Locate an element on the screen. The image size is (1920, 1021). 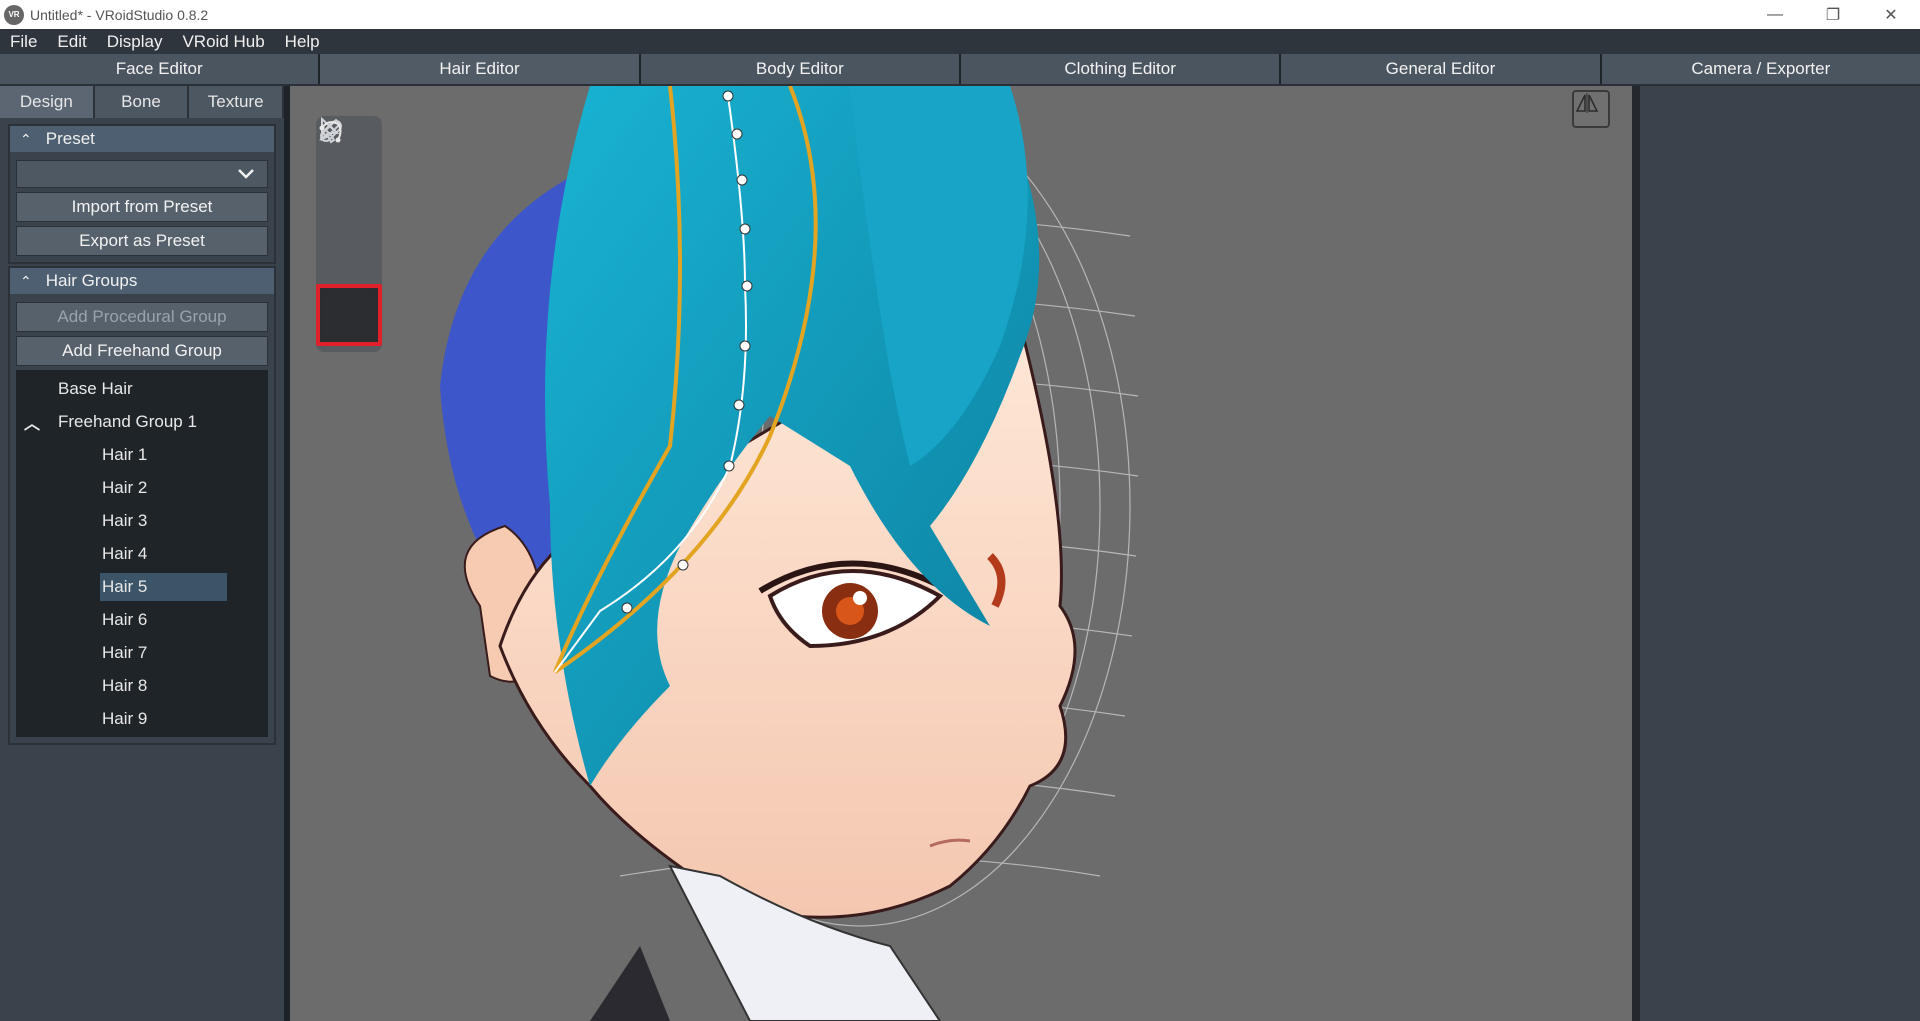
tab-camera-exporter: Camera / Exporter is located at coordinates (1760, 69).